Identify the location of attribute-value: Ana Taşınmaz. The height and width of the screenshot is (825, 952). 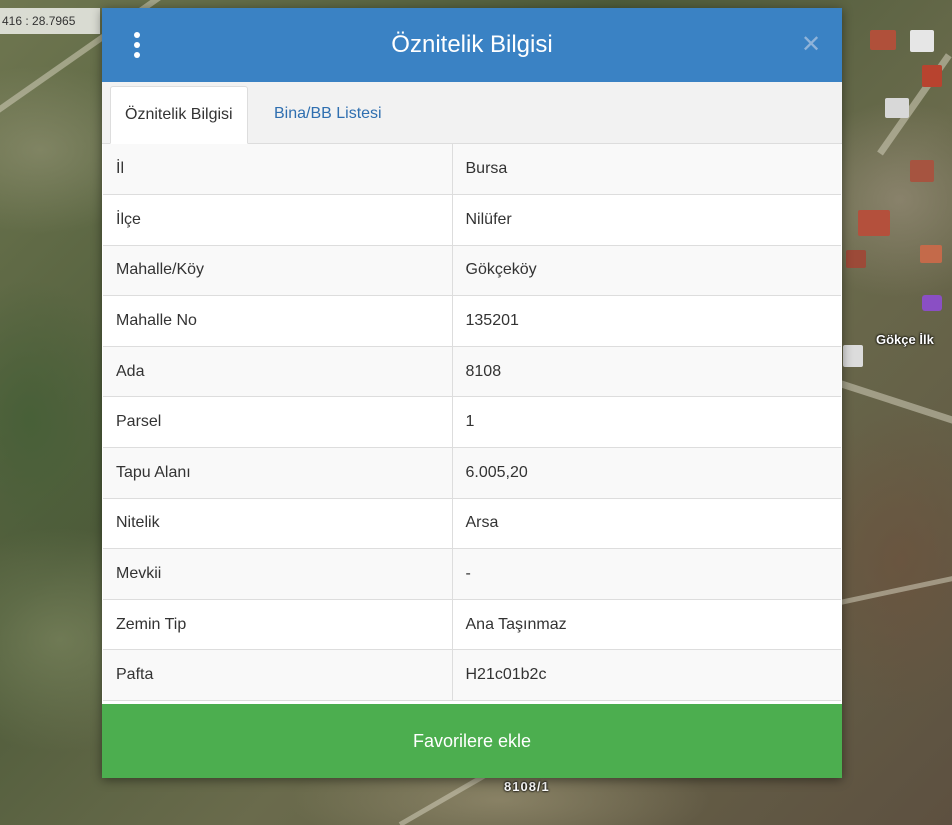
(646, 625).